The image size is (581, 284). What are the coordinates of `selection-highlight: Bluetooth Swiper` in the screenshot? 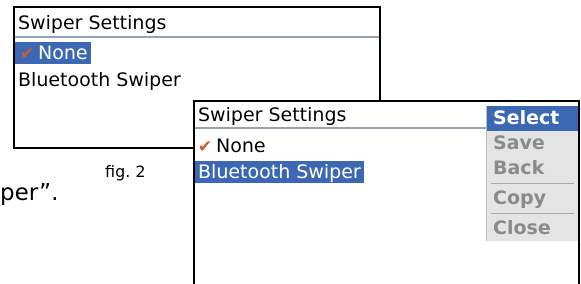 It's located at (279, 172).